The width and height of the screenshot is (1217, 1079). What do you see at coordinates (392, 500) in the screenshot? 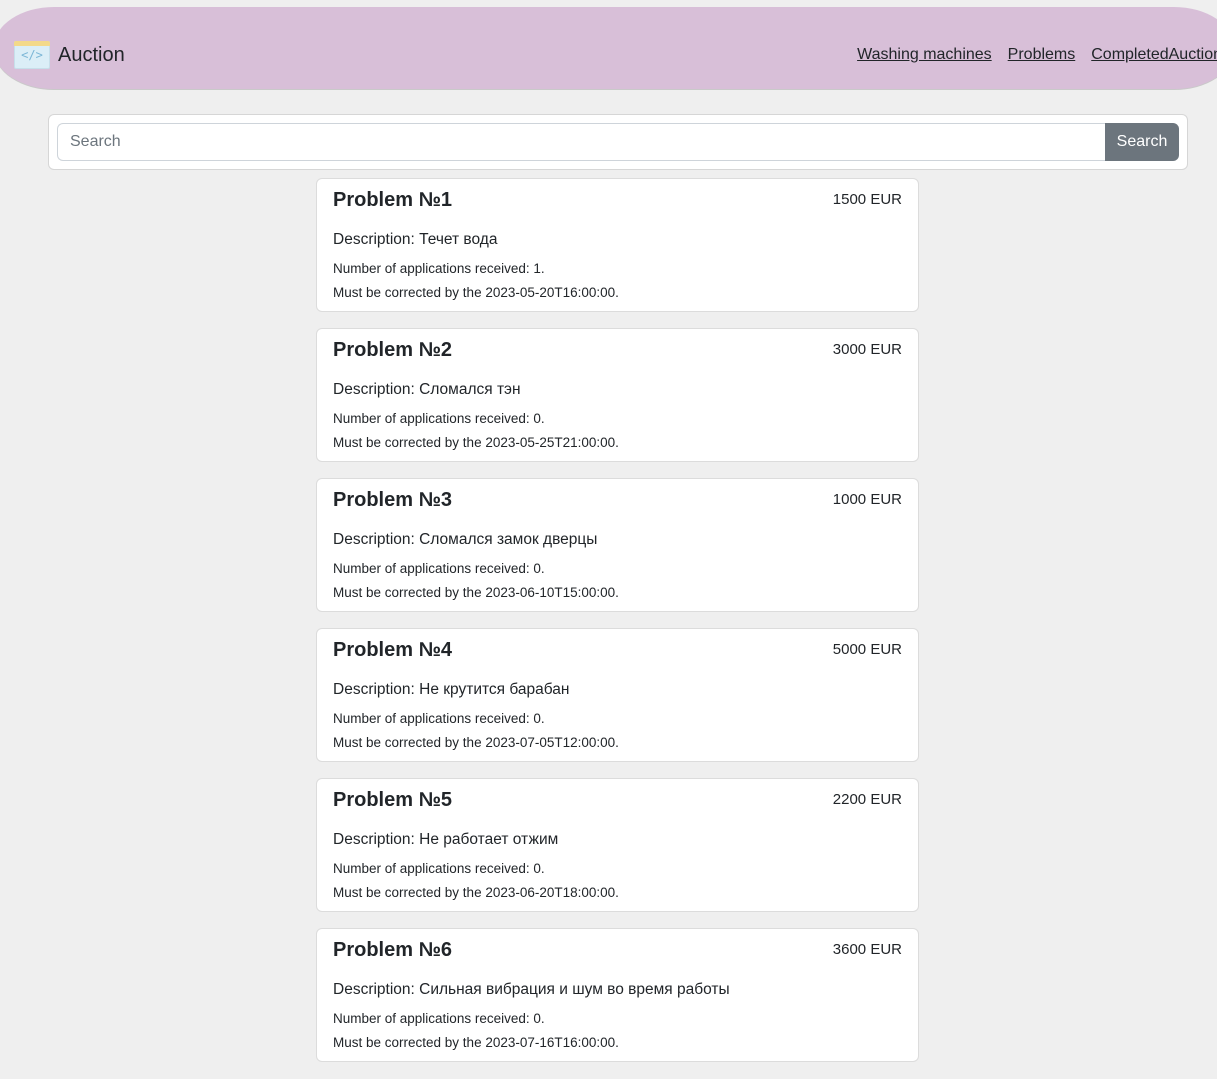
I see `problem-title: Problem №3` at bounding box center [392, 500].